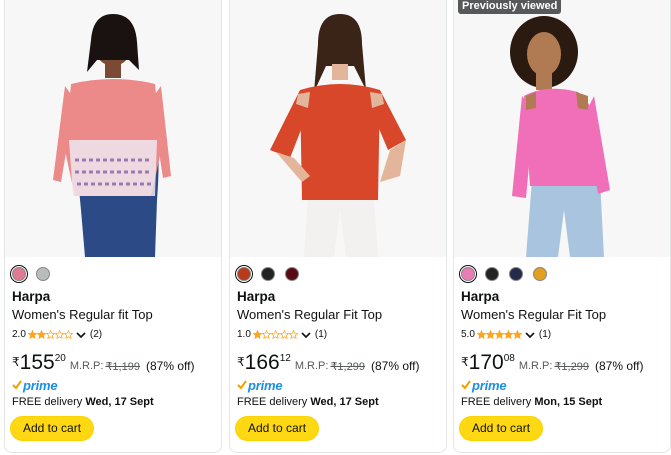  I want to click on price-block: ₹ 166 12 M.R.P: ₹1,299 (87% off), so click(328, 363).